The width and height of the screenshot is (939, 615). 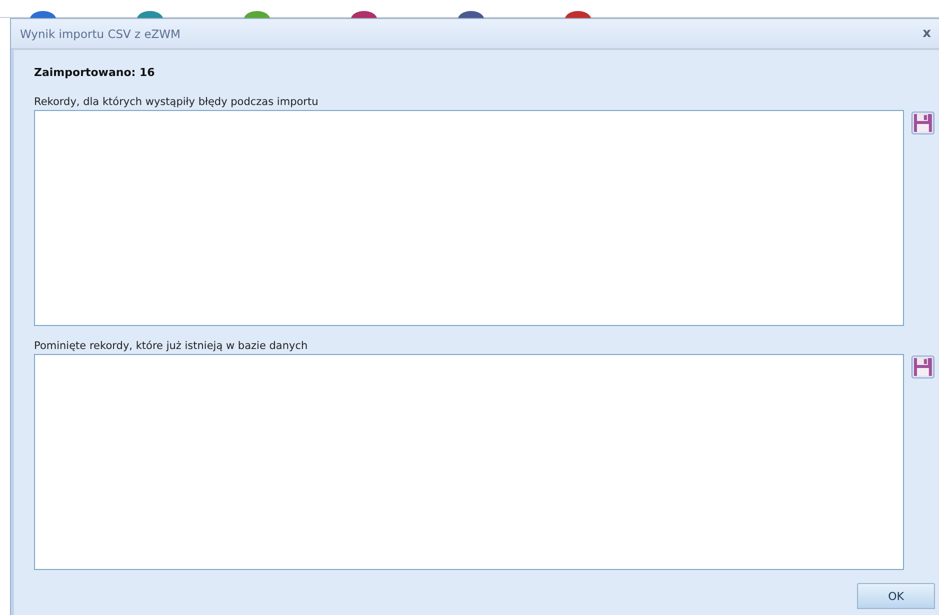 I want to click on ok-button: OK, so click(x=896, y=596).